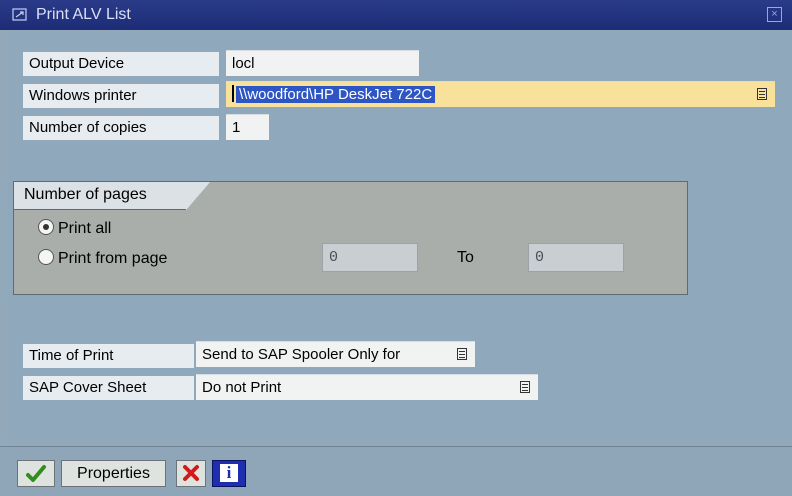 Image resolution: width=792 pixels, height=496 pixels. What do you see at coordinates (46, 257) in the screenshot?
I see `print-from-radio` at bounding box center [46, 257].